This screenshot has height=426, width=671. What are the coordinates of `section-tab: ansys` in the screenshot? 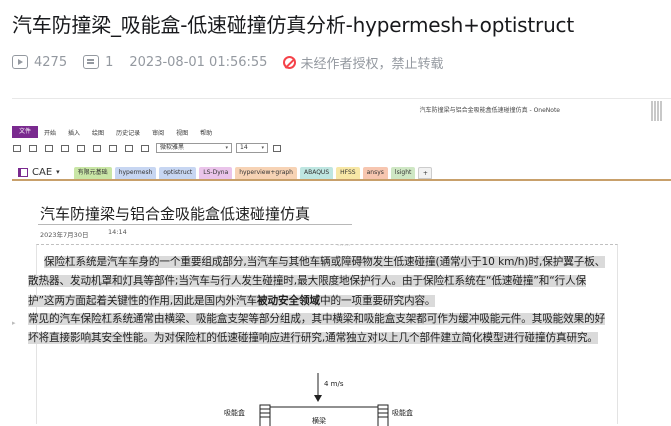 It's located at (375, 173).